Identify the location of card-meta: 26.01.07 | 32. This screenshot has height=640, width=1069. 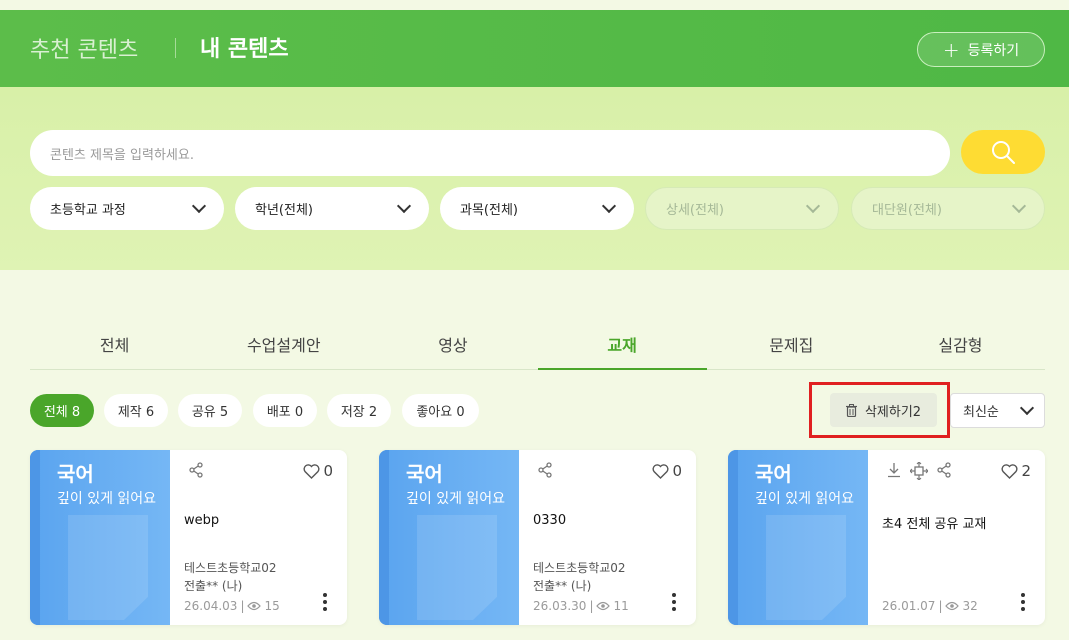
(930, 606).